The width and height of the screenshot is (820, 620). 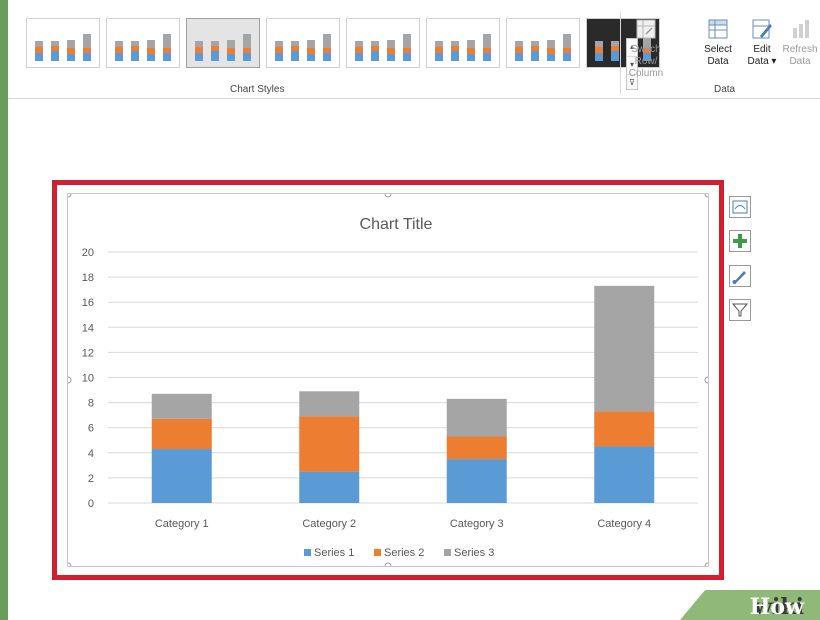 What do you see at coordinates (91, 429) in the screenshot?
I see `y-tick-label: 6` at bounding box center [91, 429].